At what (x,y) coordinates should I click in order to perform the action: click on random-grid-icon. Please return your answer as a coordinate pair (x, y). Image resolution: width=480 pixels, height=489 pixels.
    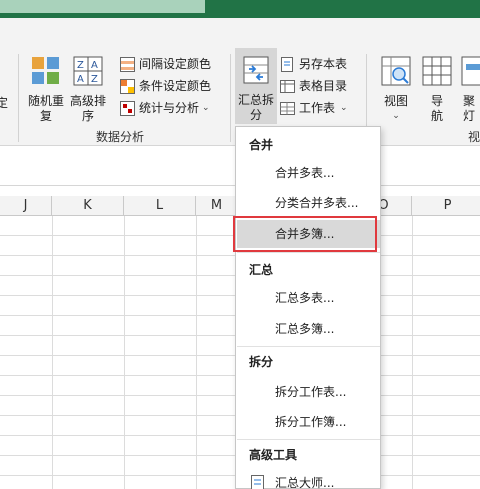
    Looking at the image, I should click on (45, 70).